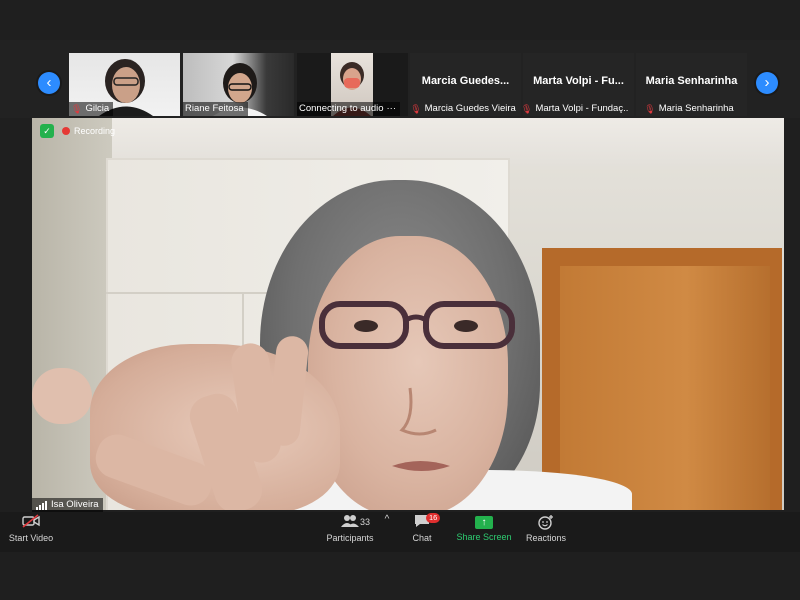 This screenshot has height=600, width=800. What do you see at coordinates (238, 84) in the screenshot?
I see `participant-tile-riane: Riane Feitosa` at bounding box center [238, 84].